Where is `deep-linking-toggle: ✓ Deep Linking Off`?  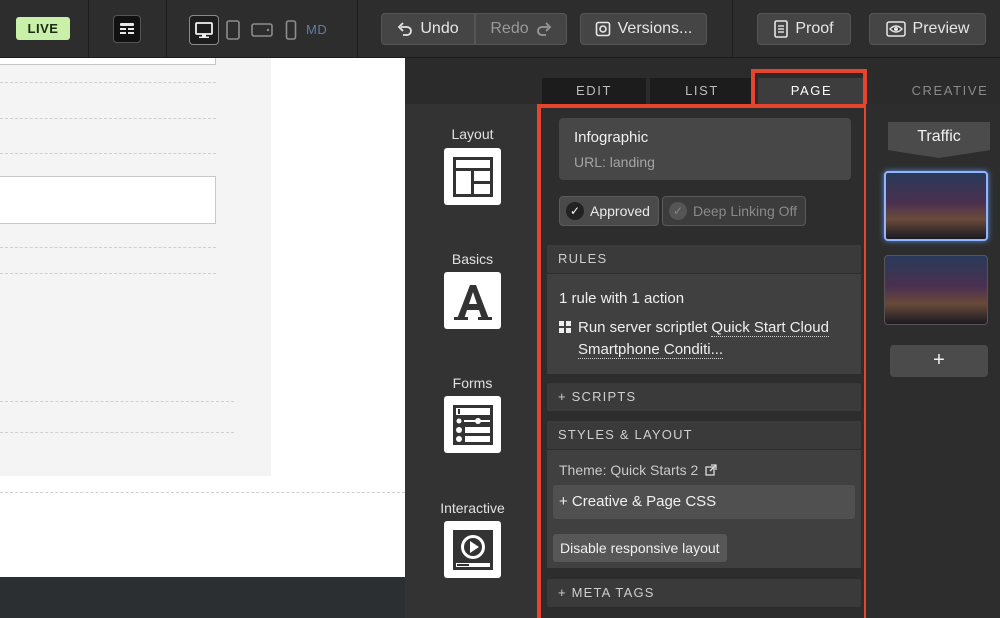 deep-linking-toggle: ✓ Deep Linking Off is located at coordinates (734, 211).